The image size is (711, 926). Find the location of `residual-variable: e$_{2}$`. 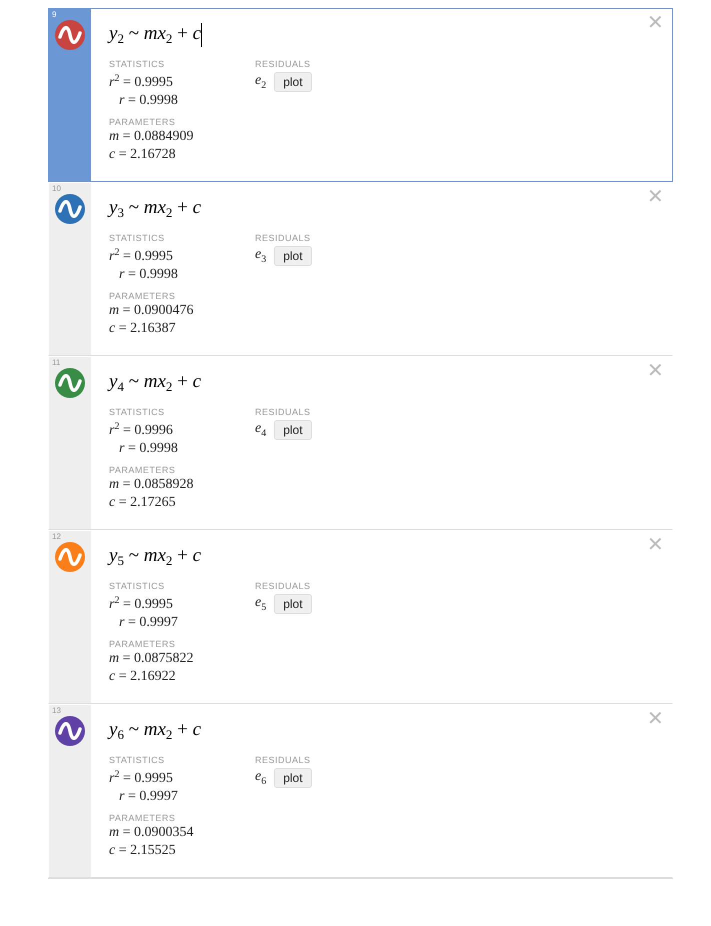

residual-variable: e$_{2}$ is located at coordinates (260, 82).